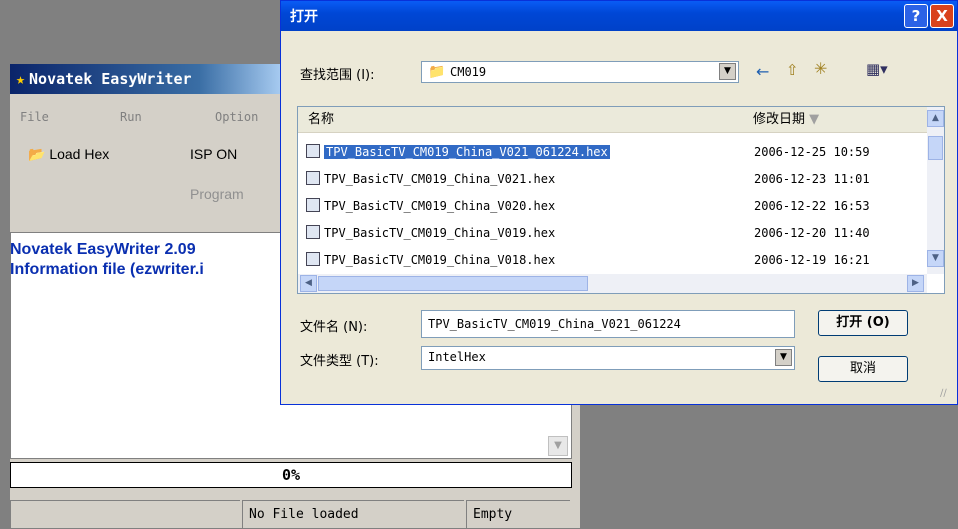 Image resolution: width=958 pixels, height=529 pixels. What do you see at coordinates (935, 258) in the screenshot?
I see `scroll-down-button: ▼` at bounding box center [935, 258].